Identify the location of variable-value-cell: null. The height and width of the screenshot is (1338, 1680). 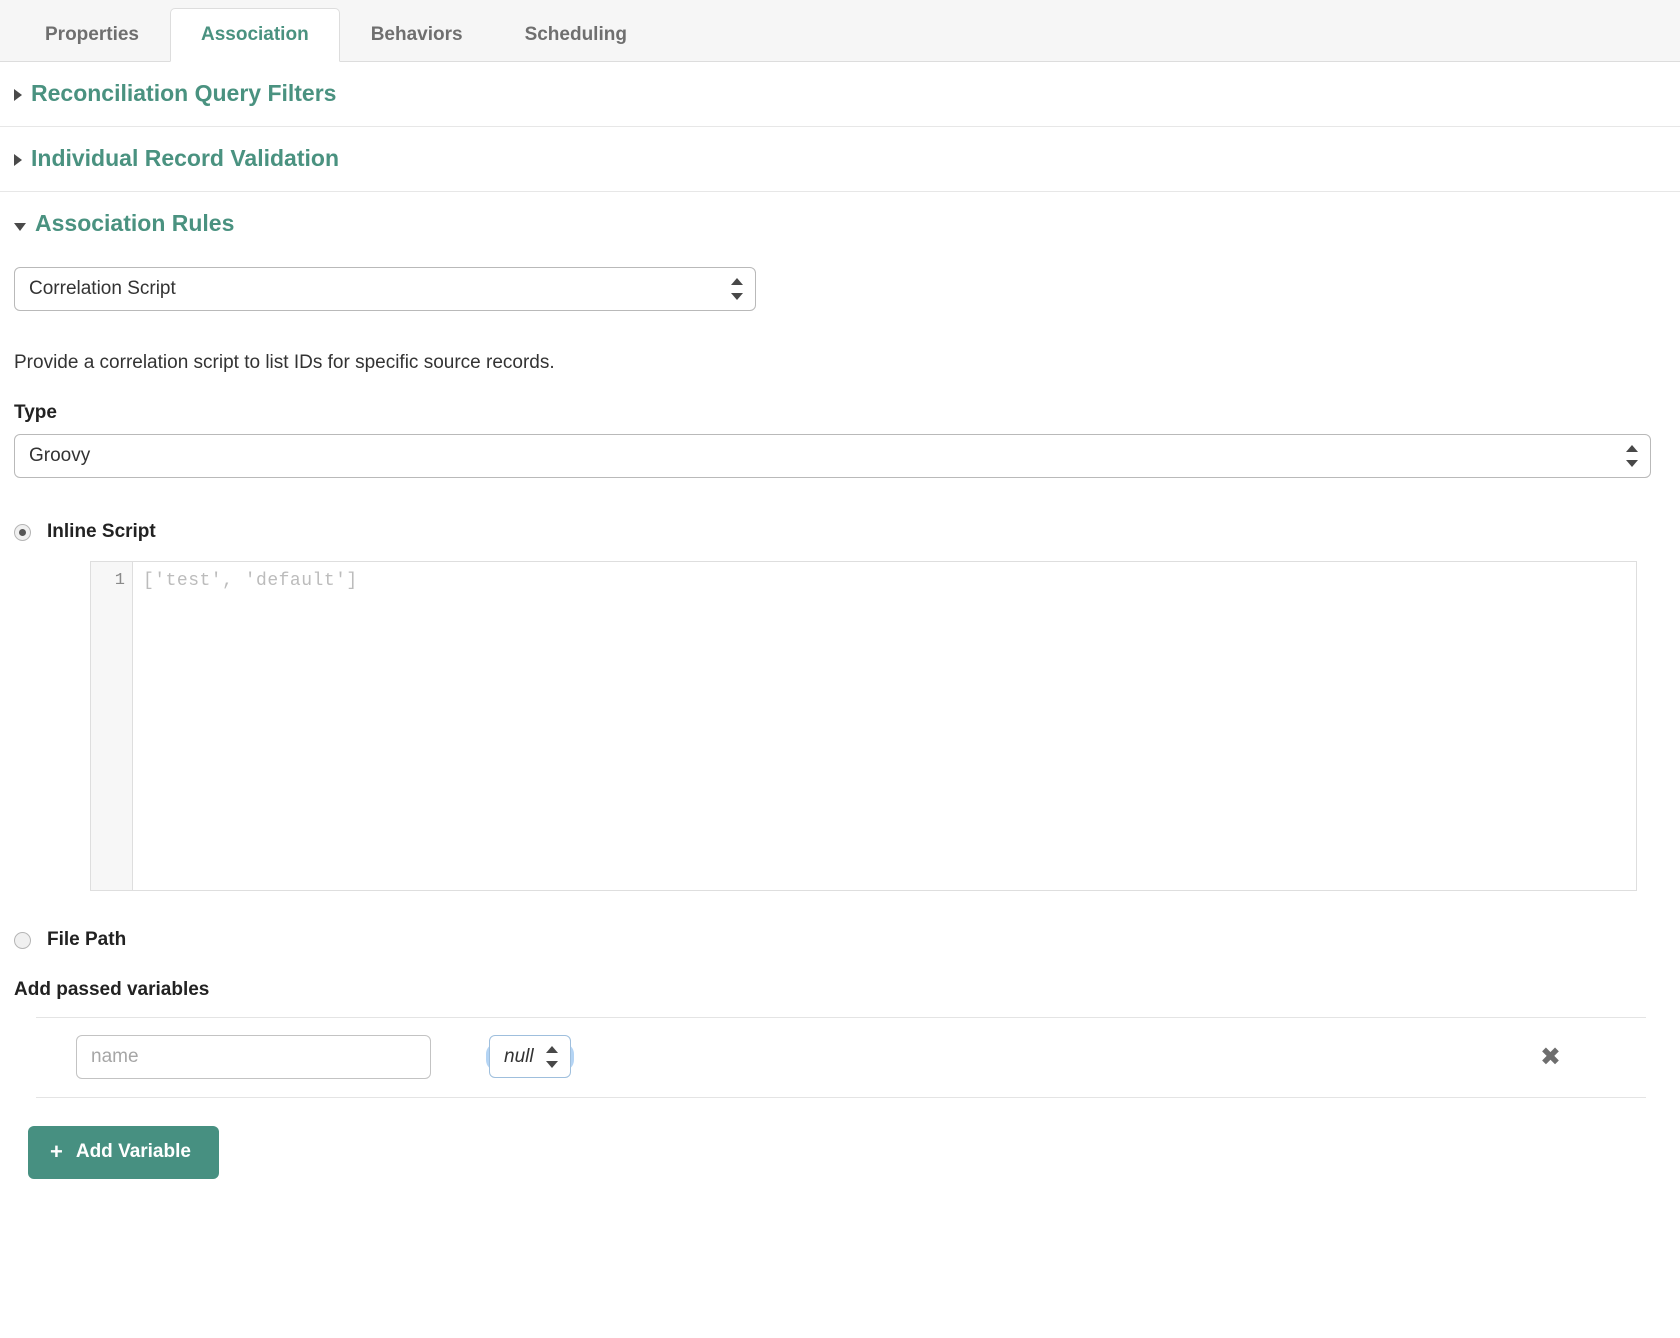
(530, 1056).